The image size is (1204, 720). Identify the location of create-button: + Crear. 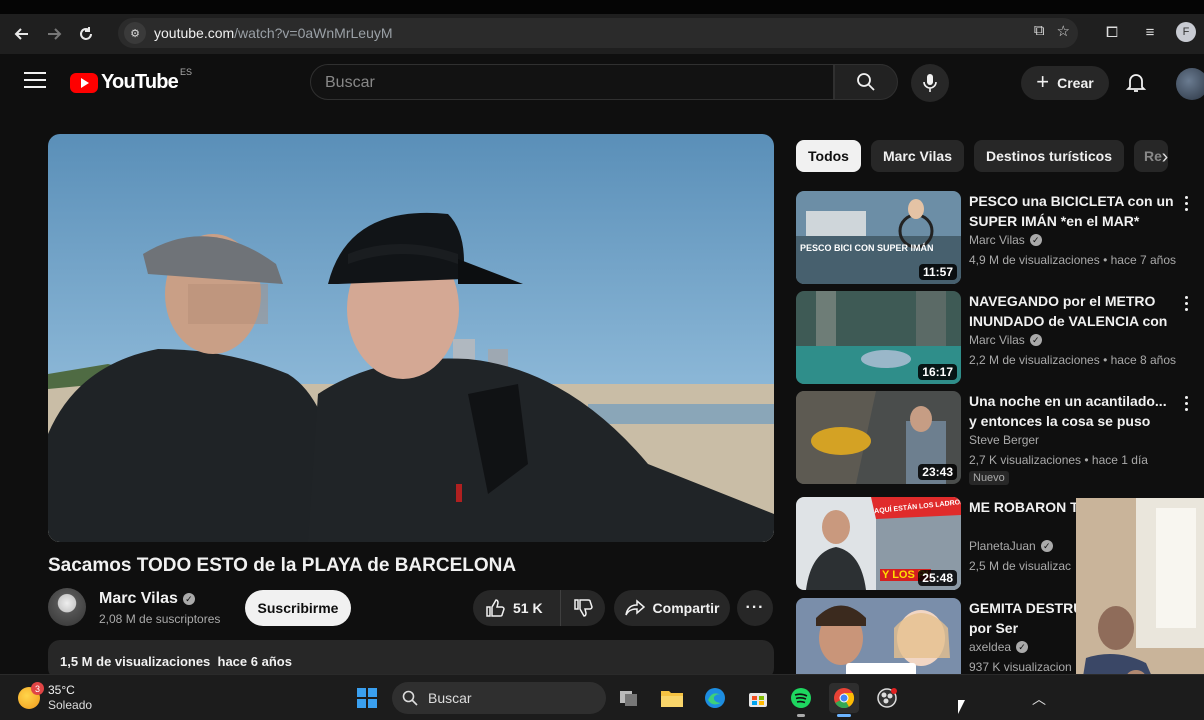
(1065, 83).